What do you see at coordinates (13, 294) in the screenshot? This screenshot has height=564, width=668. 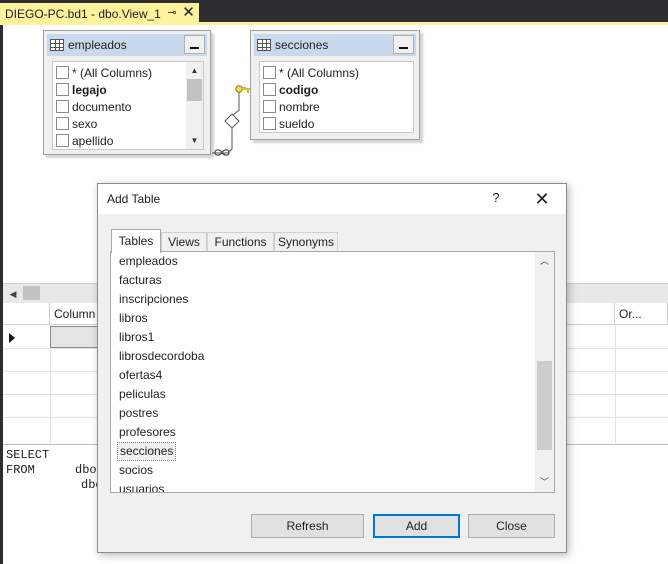 I see `scroll-left-icon: ◀` at bounding box center [13, 294].